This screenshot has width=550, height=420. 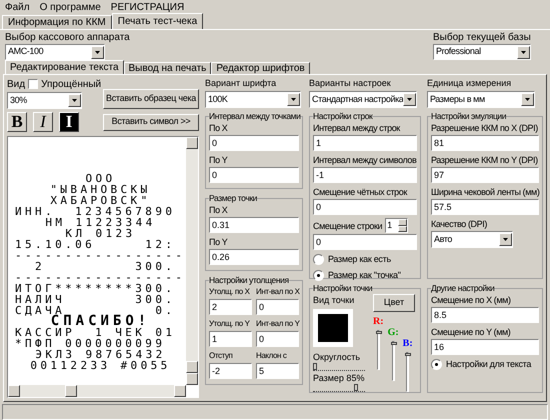 I want to click on field-label: Выбор текущей базы, so click(x=482, y=37).